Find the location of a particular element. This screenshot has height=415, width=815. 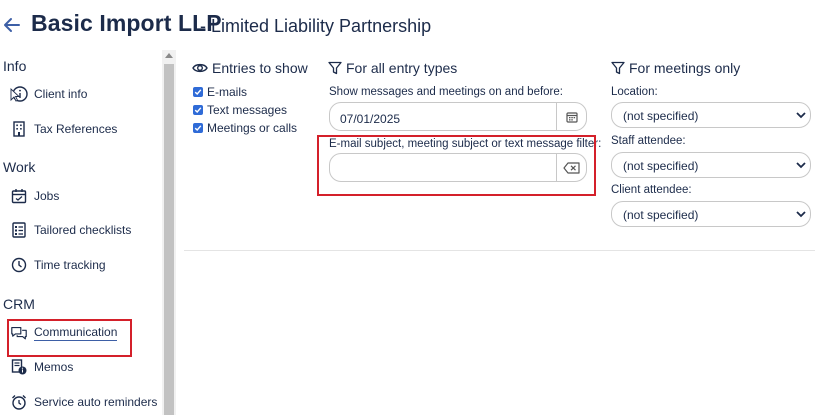

sidebar-item-client-info: Client info is located at coordinates (48, 94).